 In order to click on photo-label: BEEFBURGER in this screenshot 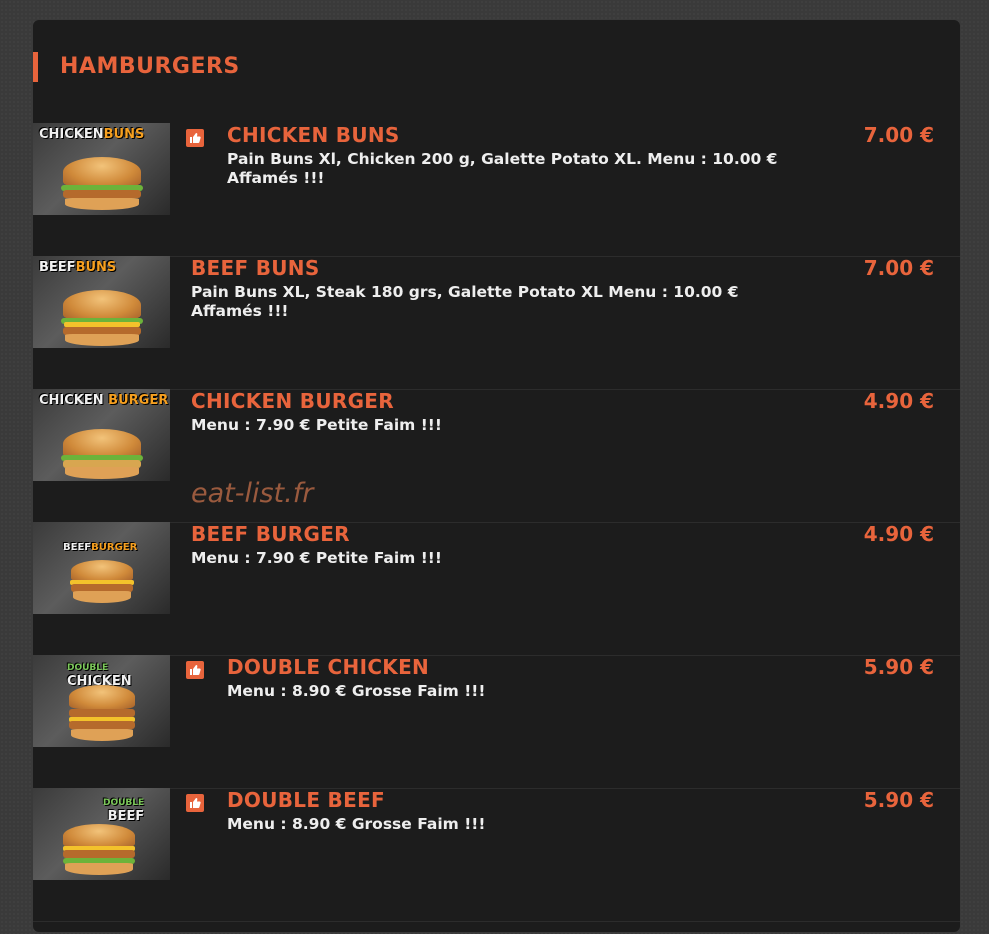, I will do `click(100, 547)`.